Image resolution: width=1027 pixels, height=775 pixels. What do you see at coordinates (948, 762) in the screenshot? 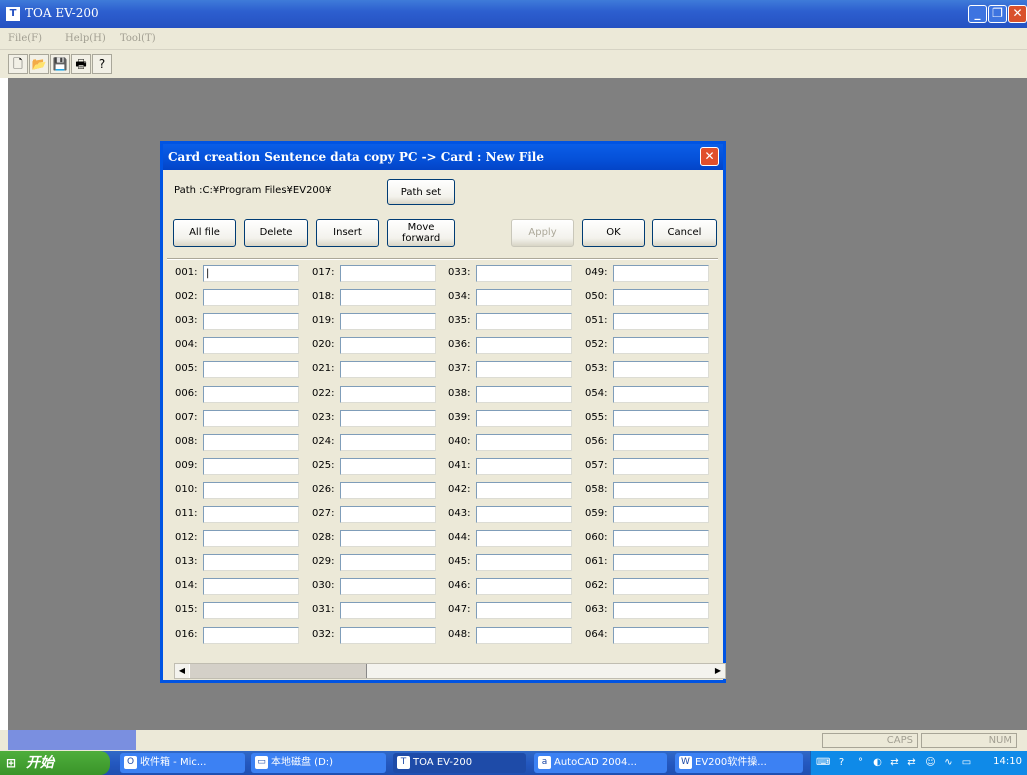
I see `wave-icon: ∿` at bounding box center [948, 762].